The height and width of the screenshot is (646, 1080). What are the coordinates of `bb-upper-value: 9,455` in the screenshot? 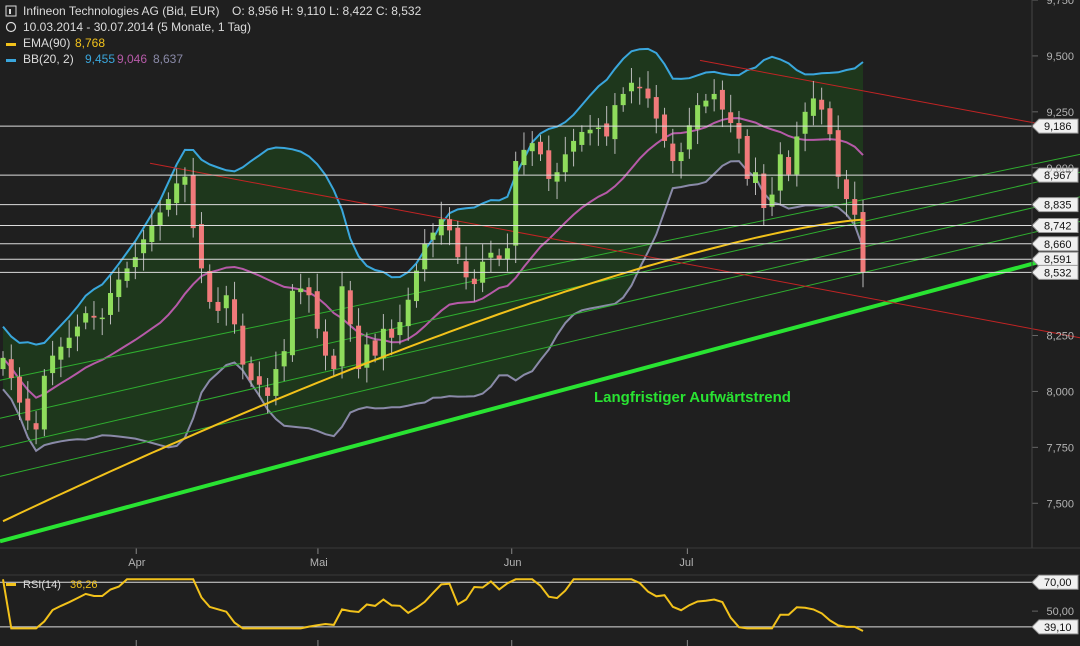 It's located at (100, 59).